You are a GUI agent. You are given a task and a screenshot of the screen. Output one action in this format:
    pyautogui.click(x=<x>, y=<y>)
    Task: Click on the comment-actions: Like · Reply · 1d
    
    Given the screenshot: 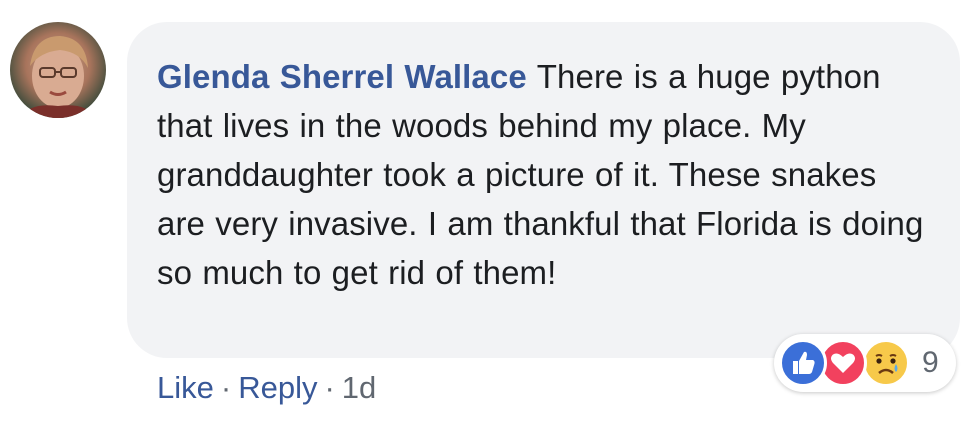 What is the action you would take?
    pyautogui.click(x=266, y=388)
    